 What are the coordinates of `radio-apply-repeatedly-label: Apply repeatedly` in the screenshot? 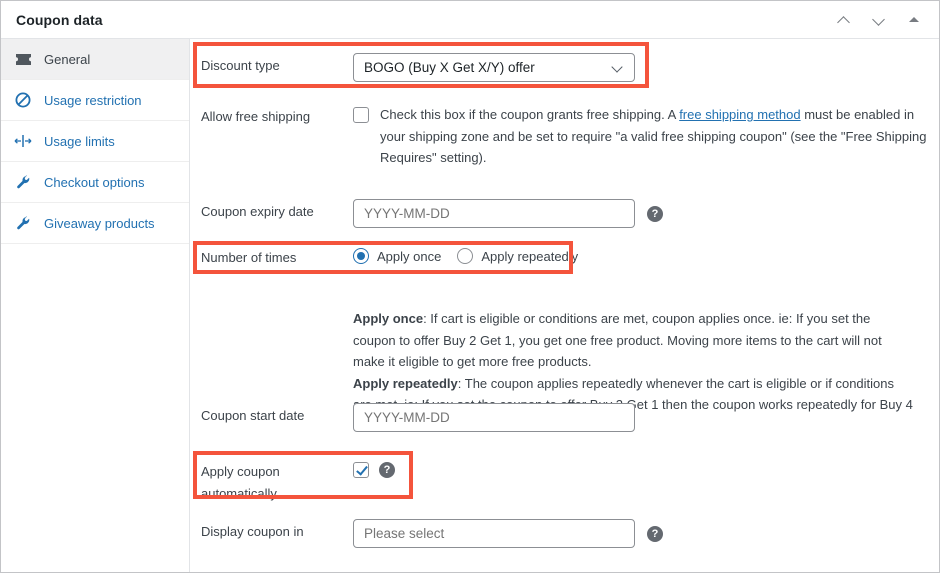 It's located at (530, 256).